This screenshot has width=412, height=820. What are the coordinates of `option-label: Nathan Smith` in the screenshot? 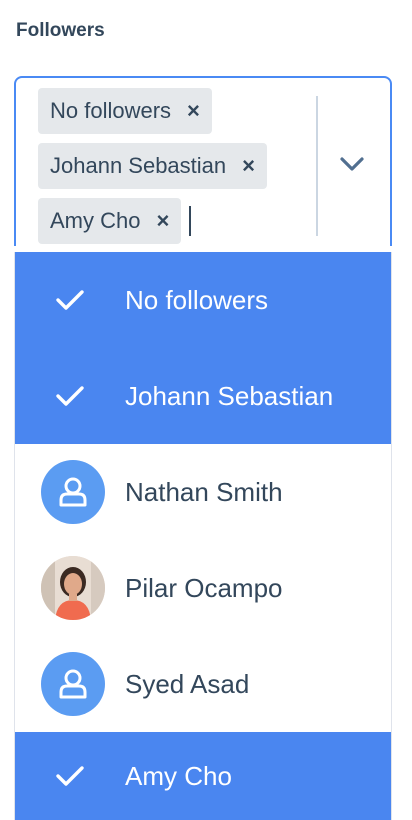 It's located at (204, 491).